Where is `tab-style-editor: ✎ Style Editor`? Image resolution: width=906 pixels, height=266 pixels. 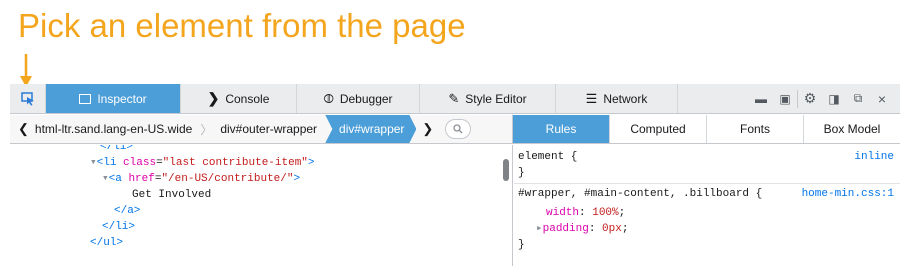 tab-style-editor: ✎ Style Editor is located at coordinates (488, 98).